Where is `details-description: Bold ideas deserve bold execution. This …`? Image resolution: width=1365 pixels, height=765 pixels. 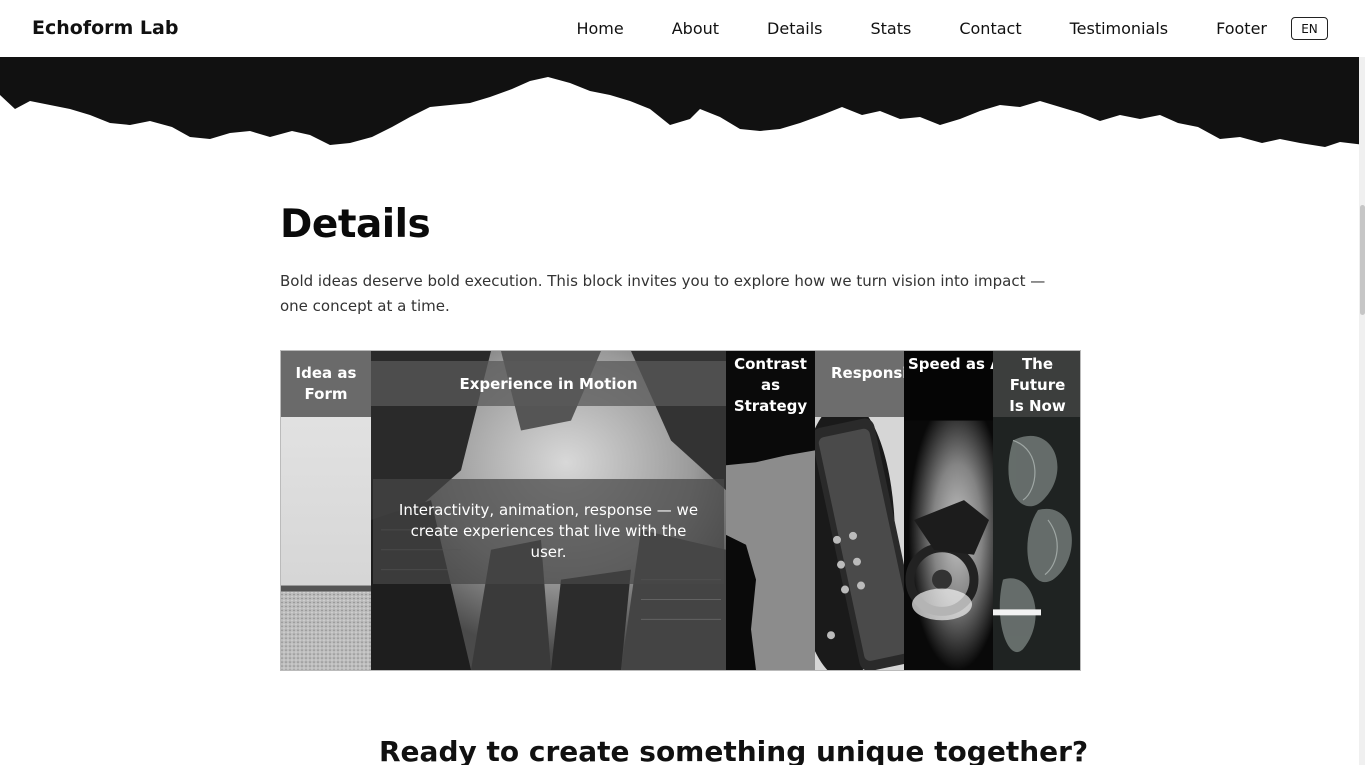
details-description: Bold ideas deserve bold execution. This … is located at coordinates (663, 293).